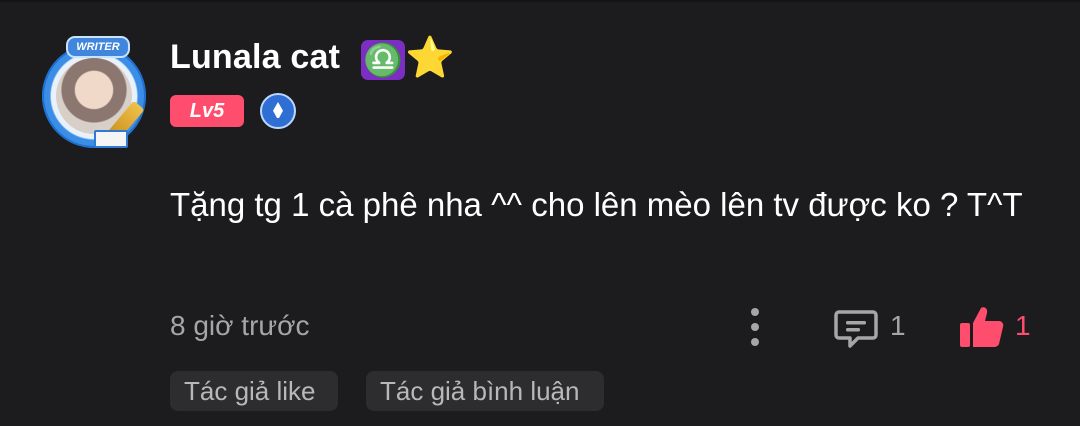 This screenshot has width=1080, height=426. What do you see at coordinates (111, 139) in the screenshot?
I see `book-icon` at bounding box center [111, 139].